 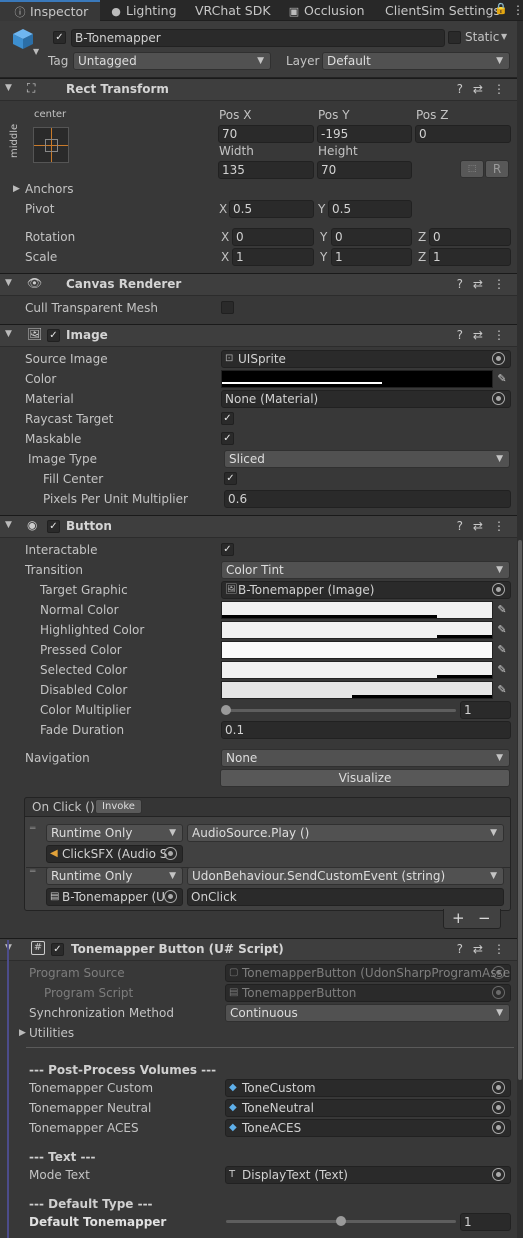 What do you see at coordinates (368, 1088) in the screenshot?
I see `tonemapper-custom-field: ◆ ToneCustom` at bounding box center [368, 1088].